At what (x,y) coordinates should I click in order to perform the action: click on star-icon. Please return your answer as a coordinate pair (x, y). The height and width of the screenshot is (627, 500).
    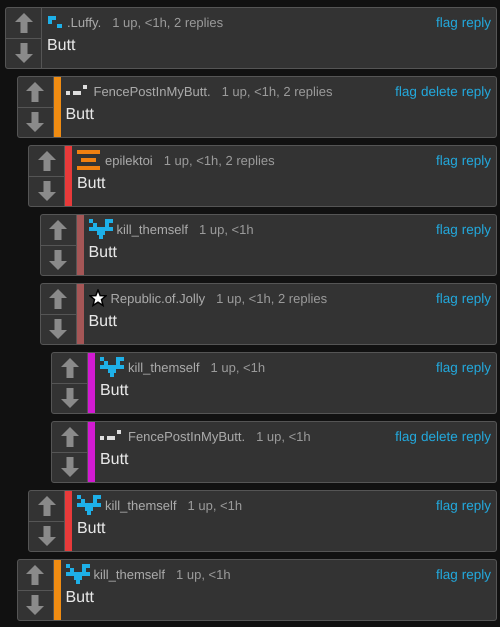
    Looking at the image, I should click on (97, 298).